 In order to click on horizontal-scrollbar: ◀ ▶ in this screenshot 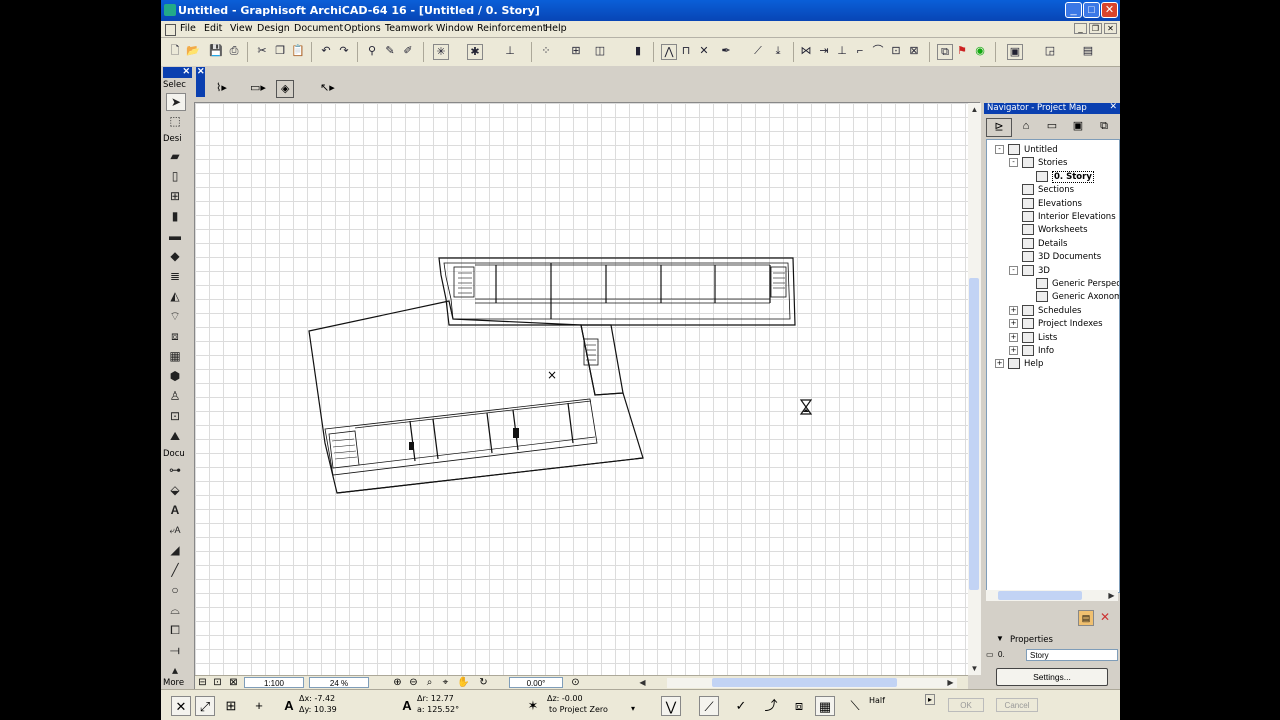, I will do `click(798, 683)`.